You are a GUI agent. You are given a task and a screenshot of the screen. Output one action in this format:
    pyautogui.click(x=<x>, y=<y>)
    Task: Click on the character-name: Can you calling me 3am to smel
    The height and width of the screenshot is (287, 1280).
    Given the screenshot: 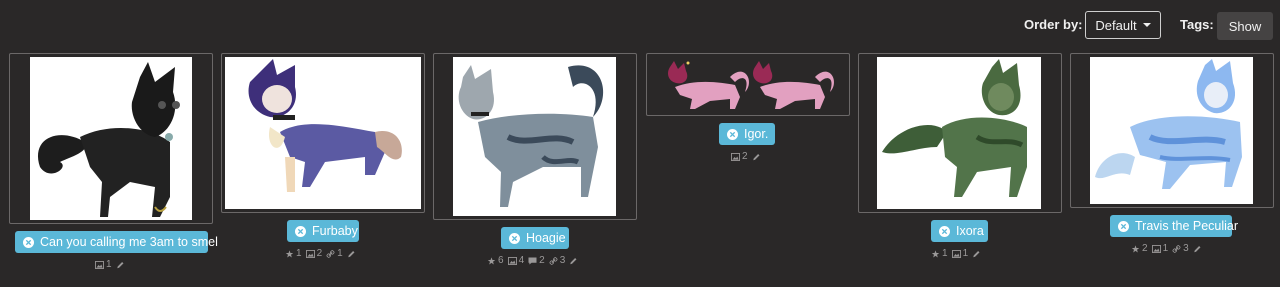 What is the action you would take?
    pyautogui.click(x=129, y=242)
    